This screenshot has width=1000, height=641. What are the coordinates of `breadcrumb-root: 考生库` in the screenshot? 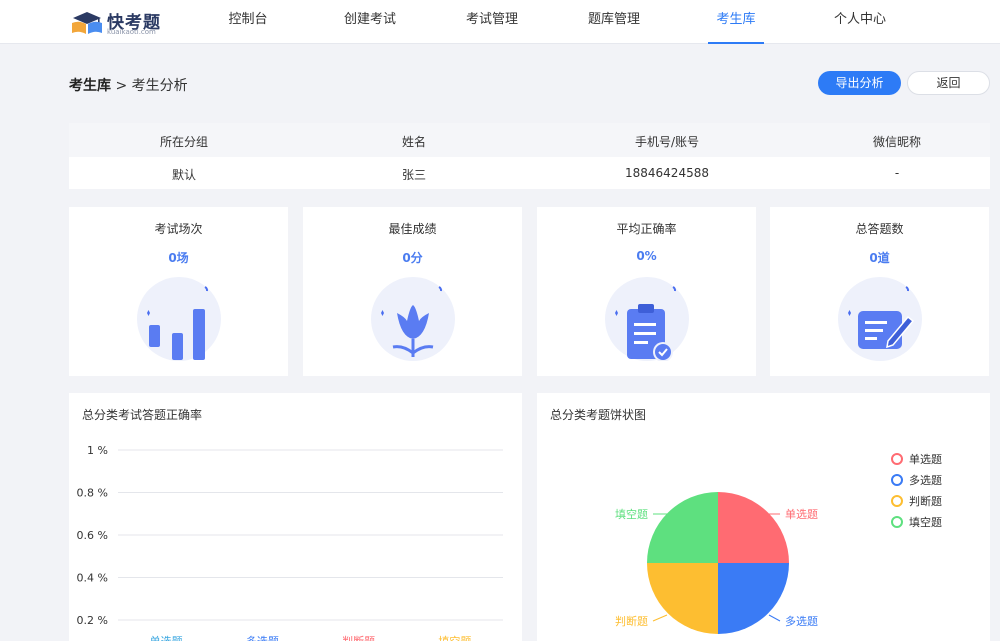 It's located at (90, 86).